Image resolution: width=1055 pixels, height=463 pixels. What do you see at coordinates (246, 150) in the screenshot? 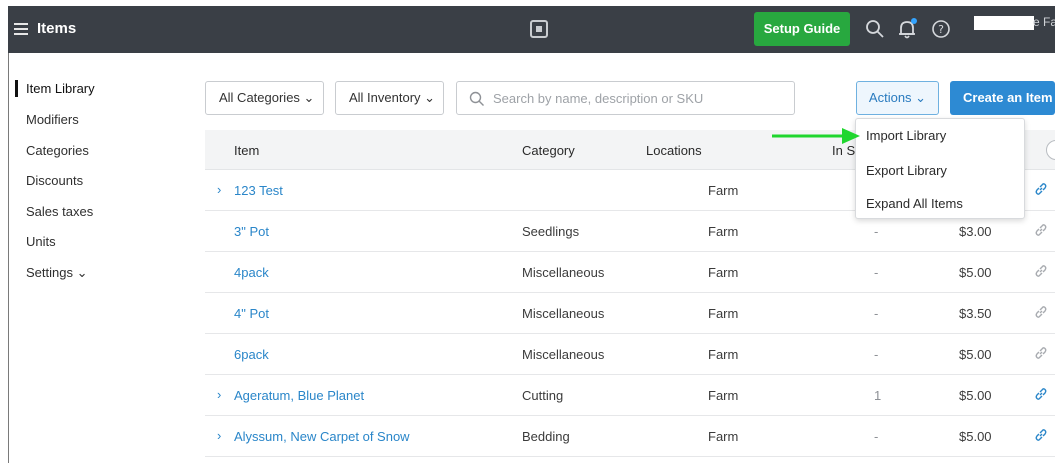
I see `column-header-item: Item` at bounding box center [246, 150].